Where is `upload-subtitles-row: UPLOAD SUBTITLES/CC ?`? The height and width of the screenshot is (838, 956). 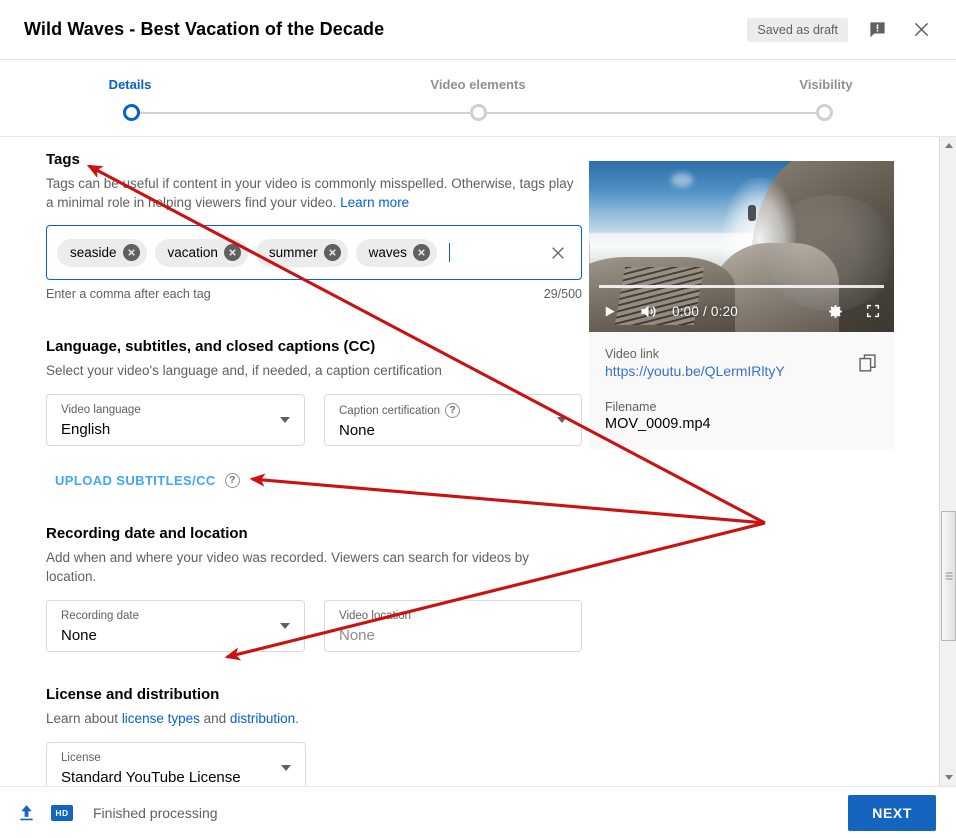
upload-subtitles-row: UPLOAD SUBTITLES/CC ? is located at coordinates (318, 480).